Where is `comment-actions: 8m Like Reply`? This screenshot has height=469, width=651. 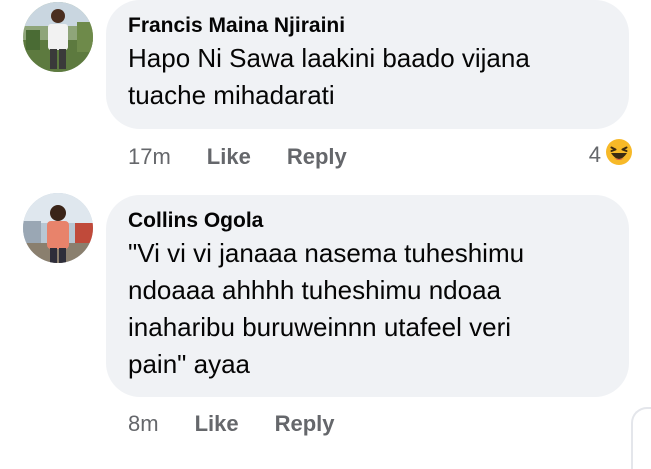
comment-actions: 8m Like Reply is located at coordinates (249, 424).